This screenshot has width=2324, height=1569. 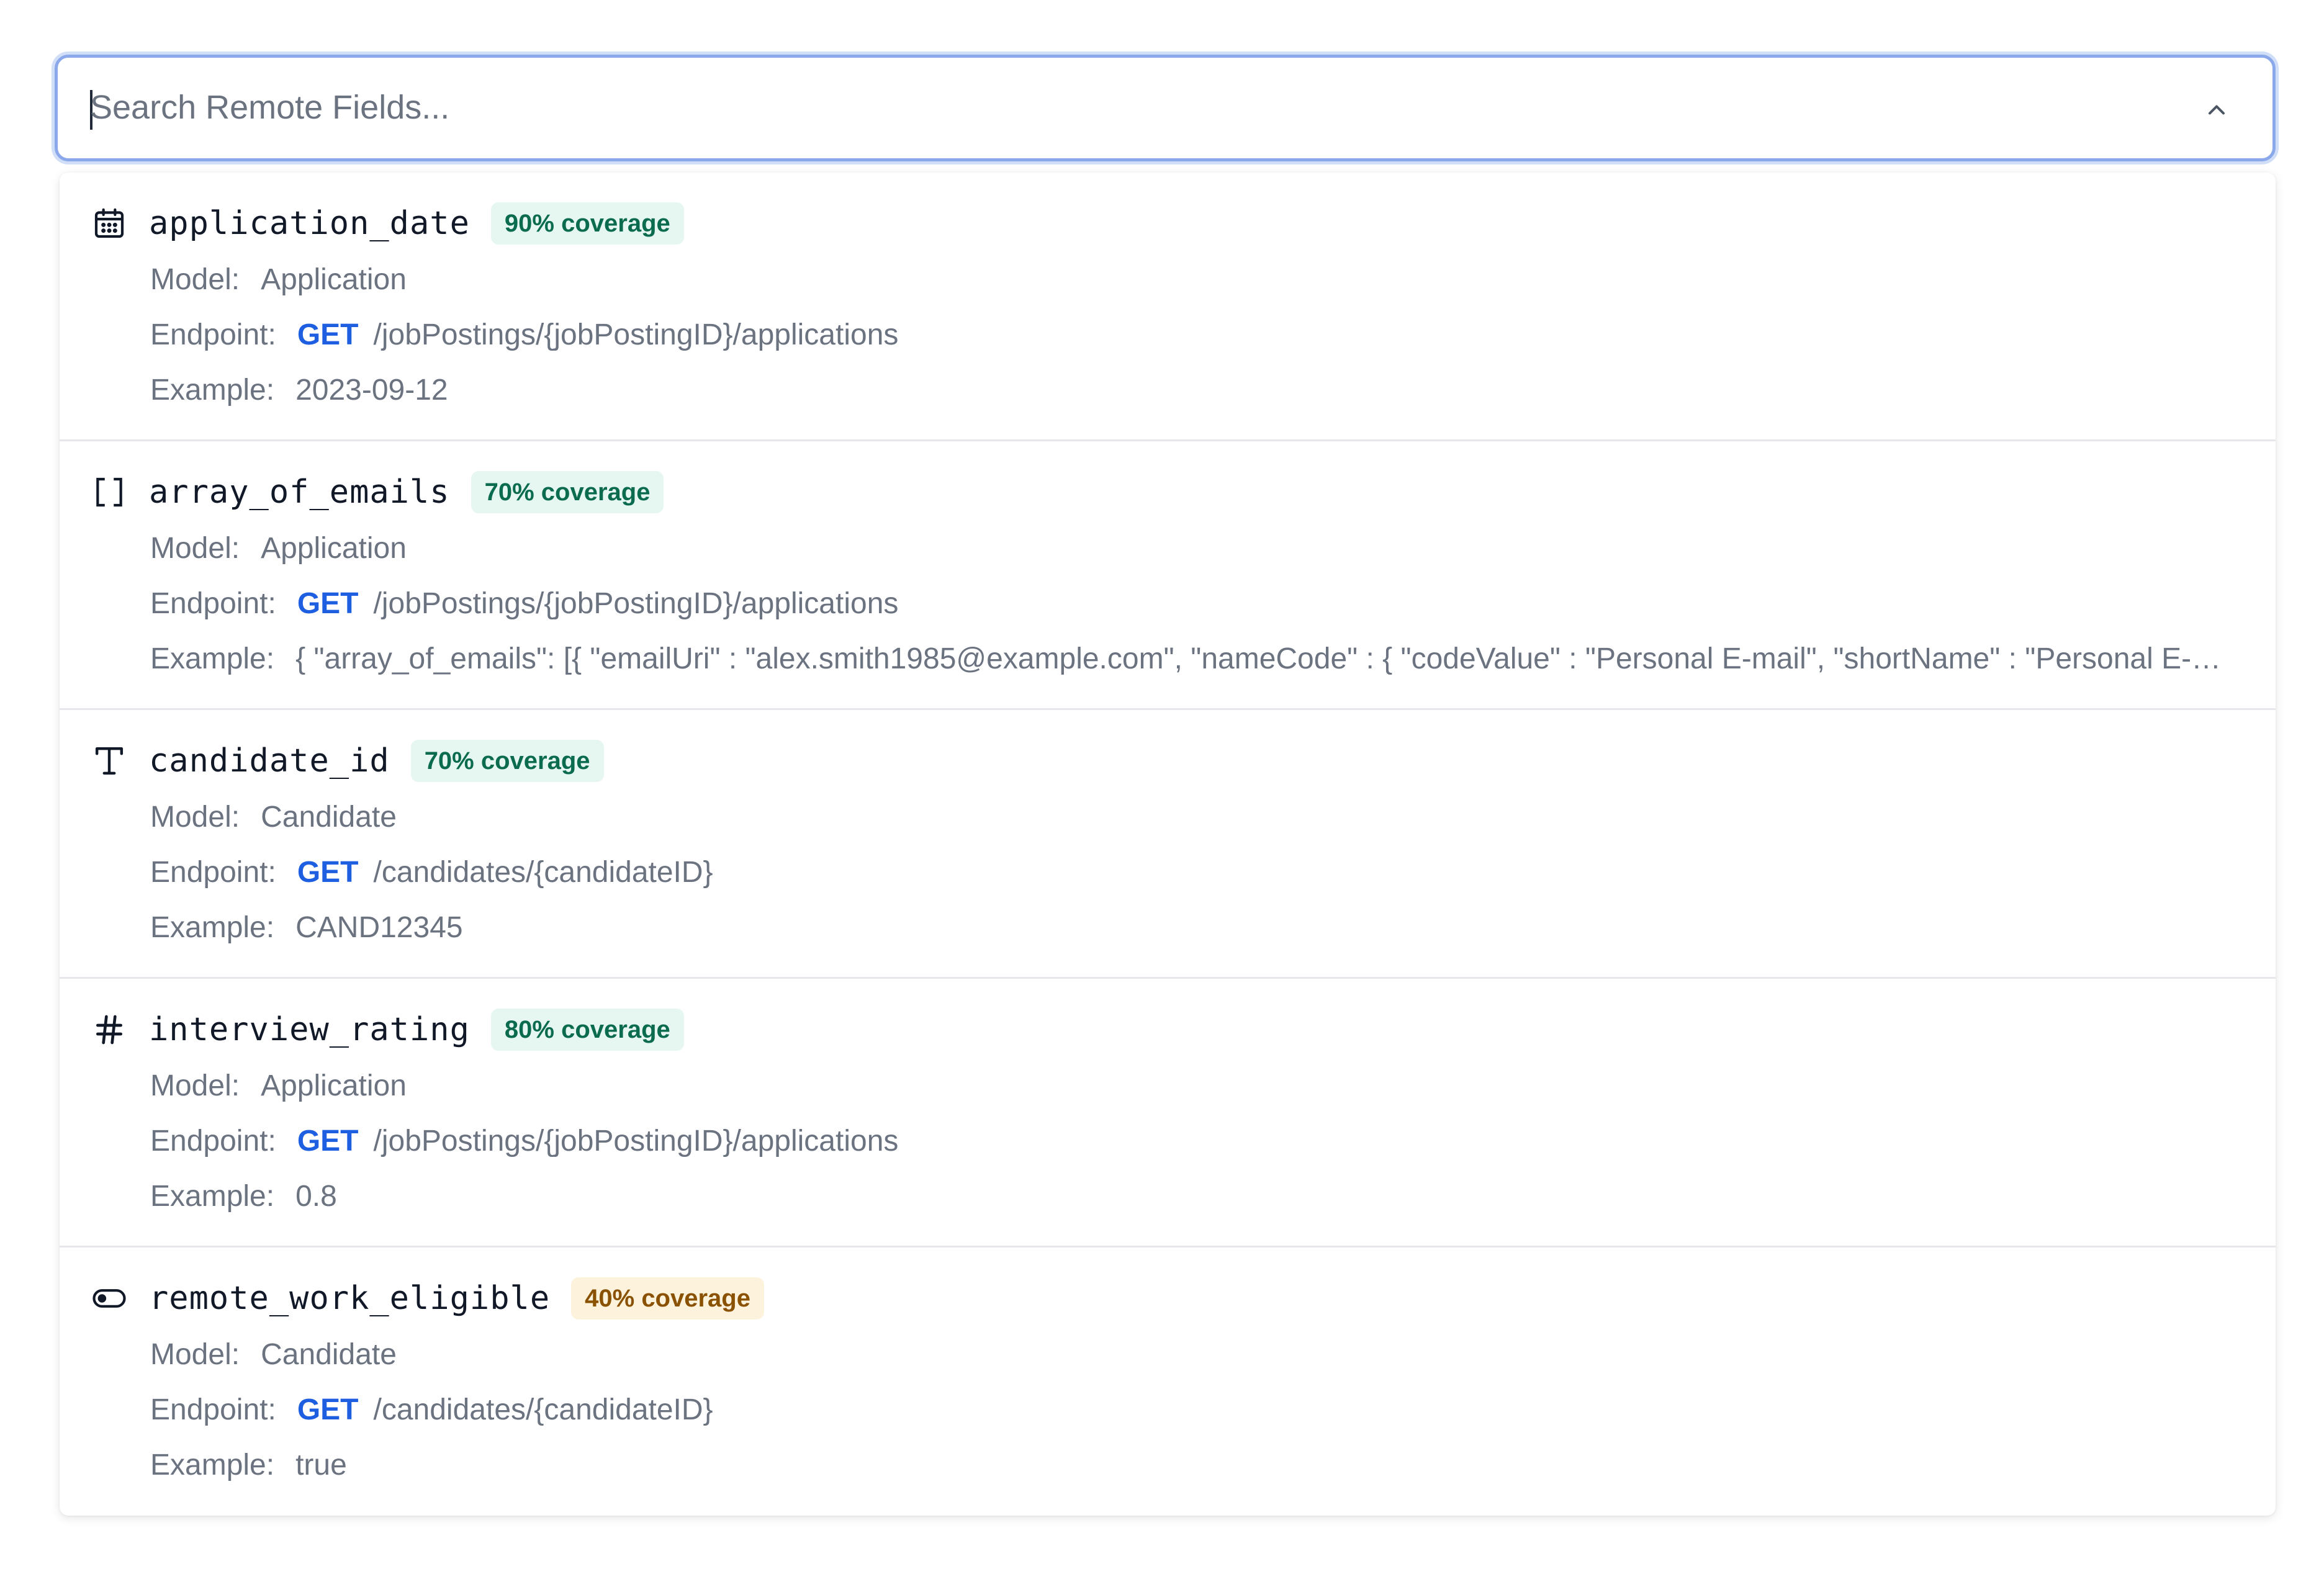 I want to click on toggle-icon, so click(x=109, y=1298).